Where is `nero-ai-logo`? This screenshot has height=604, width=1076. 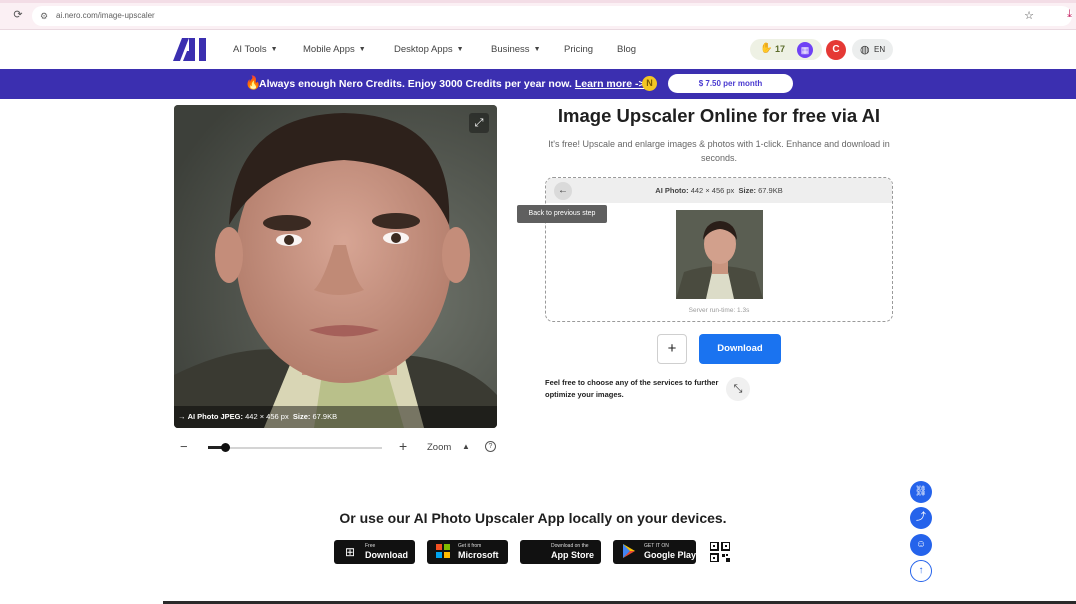 nero-ai-logo is located at coordinates (190, 49).